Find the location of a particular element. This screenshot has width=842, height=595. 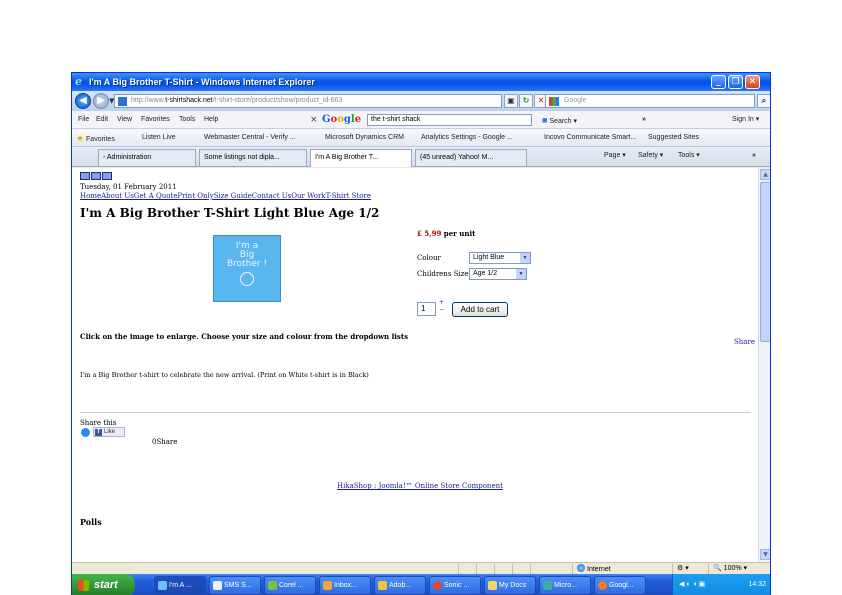

minimize-button: _ is located at coordinates (718, 82).